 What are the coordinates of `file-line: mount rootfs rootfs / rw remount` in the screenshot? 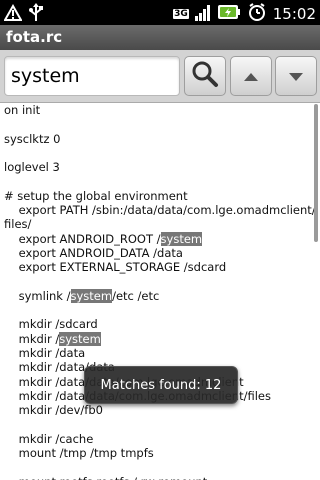 It's located at (157, 477).